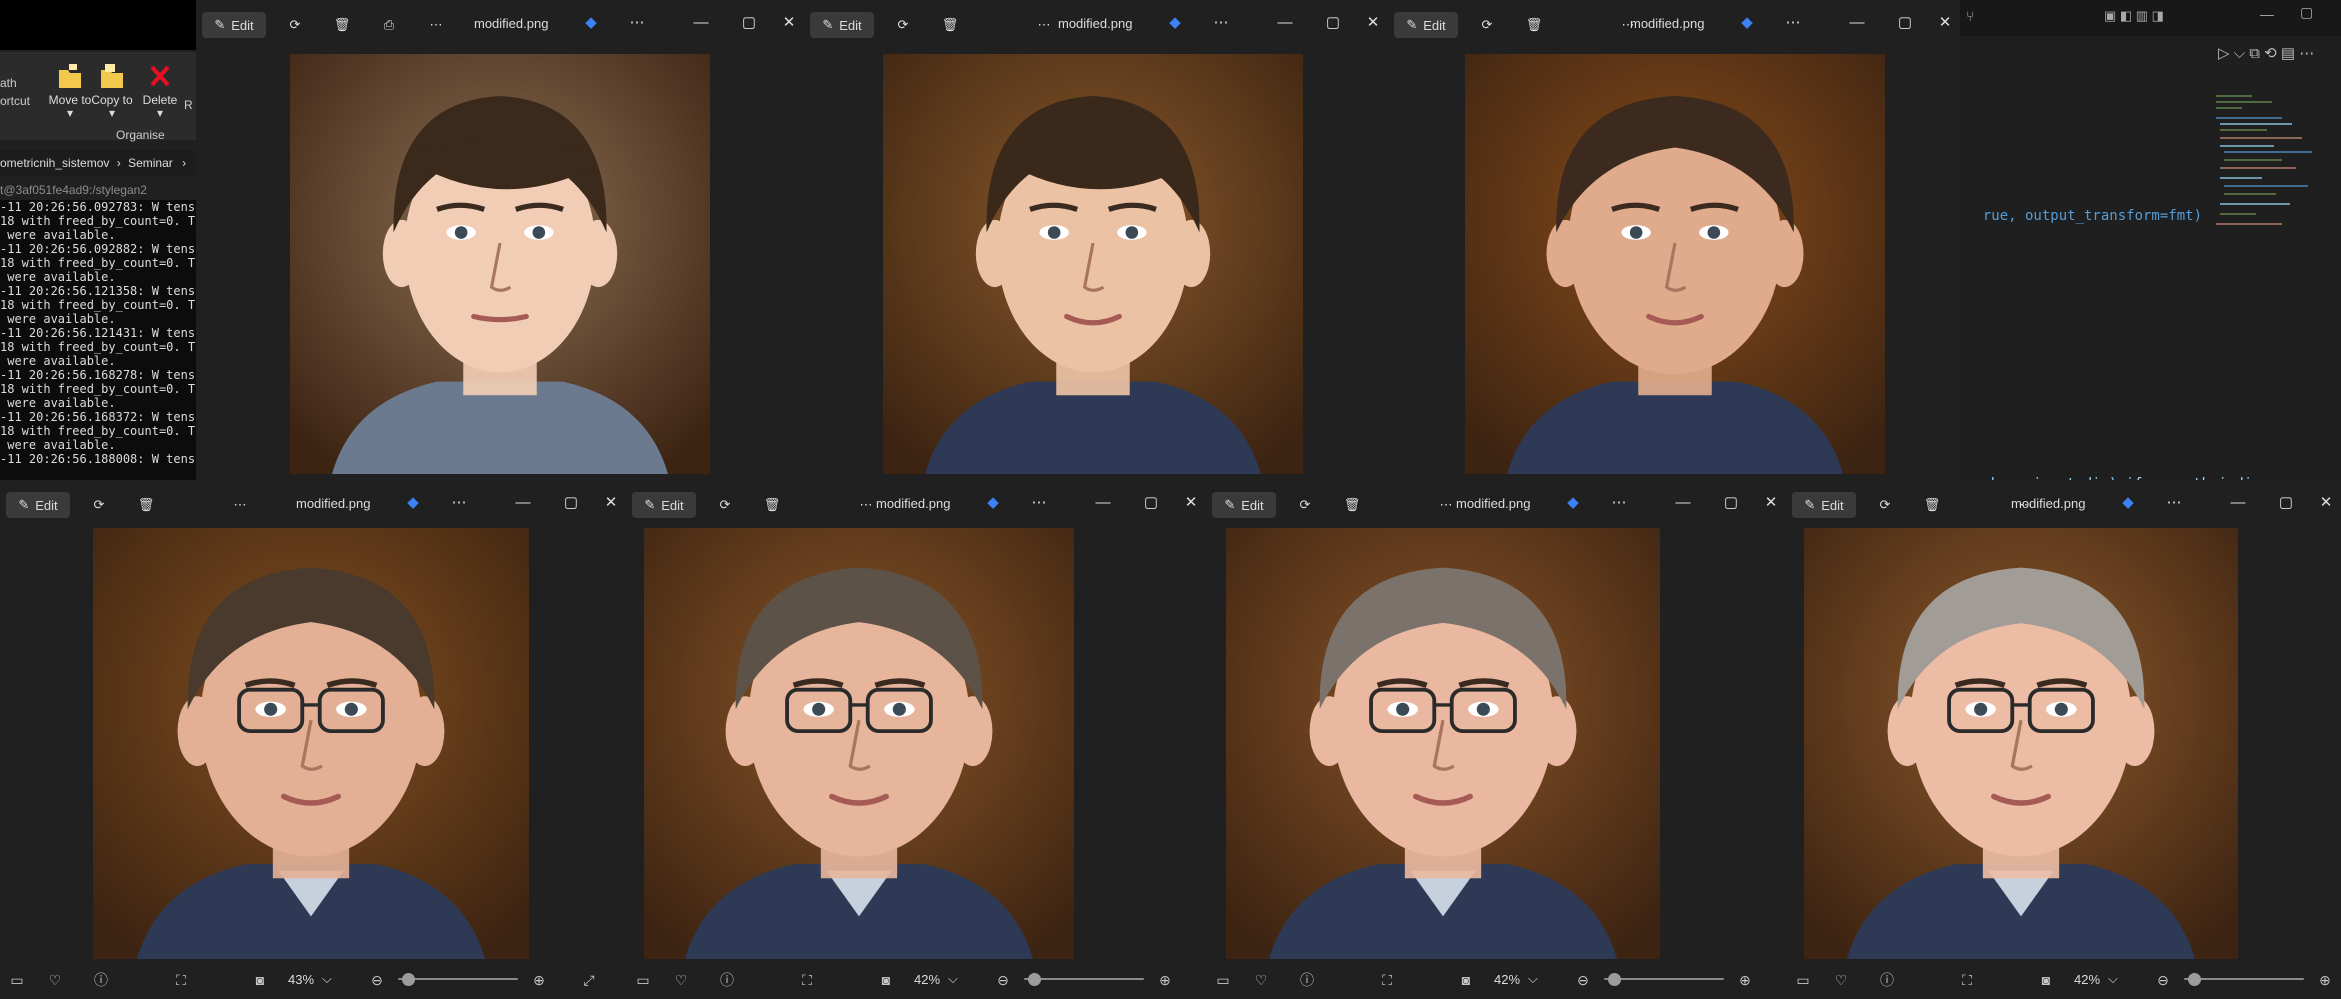 This screenshot has width=2341, height=999. Describe the element at coordinates (2266, 53) in the screenshot. I see `run-icon: ▷ ⌵ ⧉ ⟲ ▤ ⋯` at that location.